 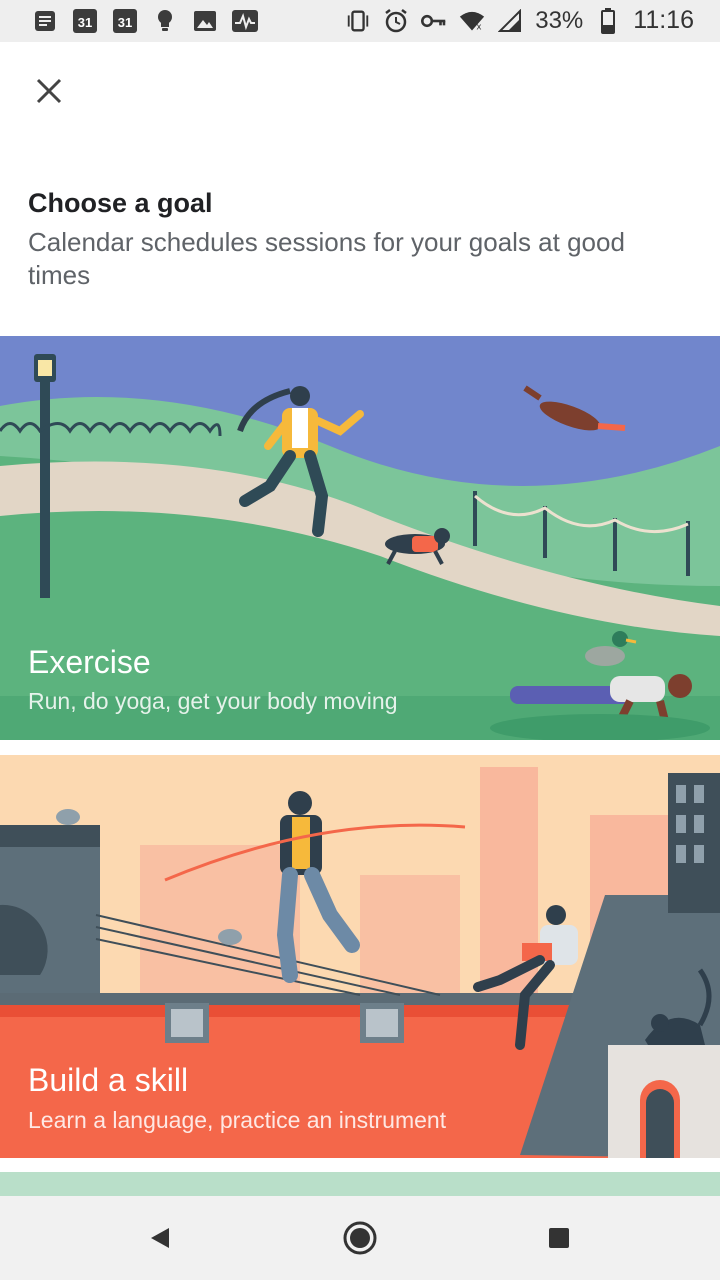 I want to click on recents-square-icon, so click(x=559, y=1238).